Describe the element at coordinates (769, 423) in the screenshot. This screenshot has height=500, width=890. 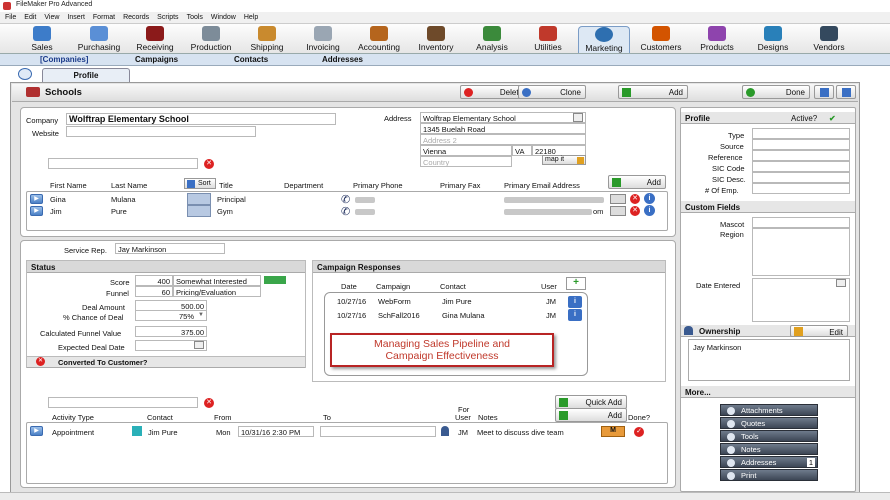
I see `quotes-button: Quotes` at that location.